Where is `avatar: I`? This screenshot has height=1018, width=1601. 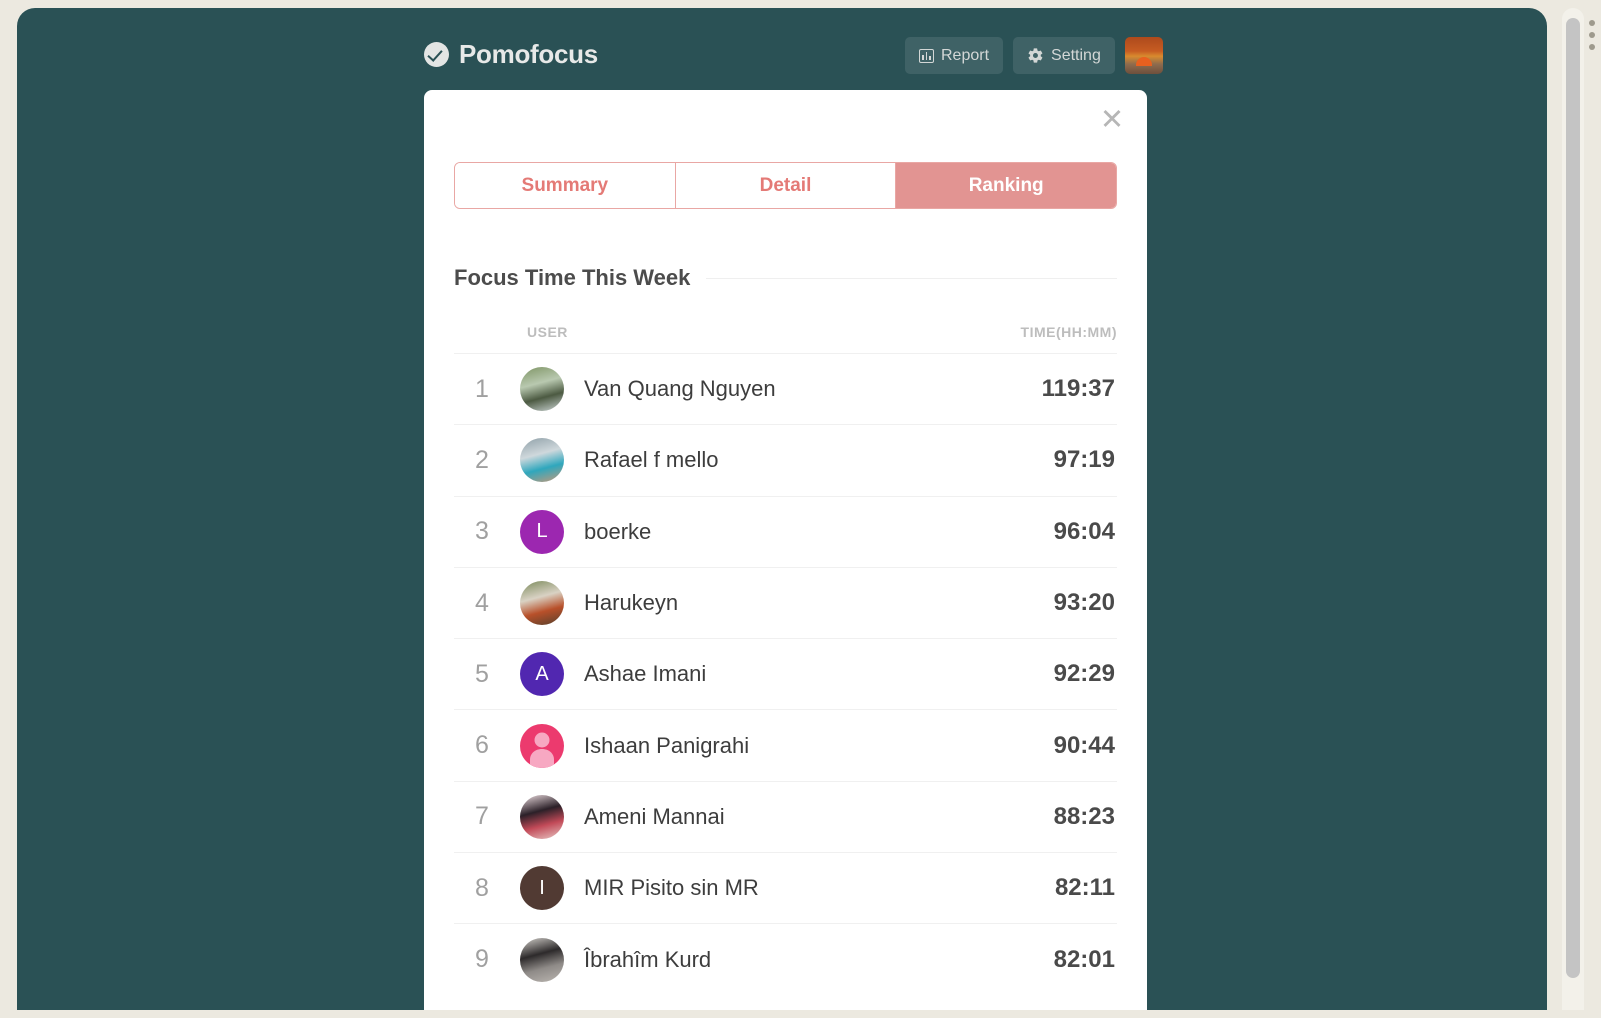
avatar: I is located at coordinates (542, 888).